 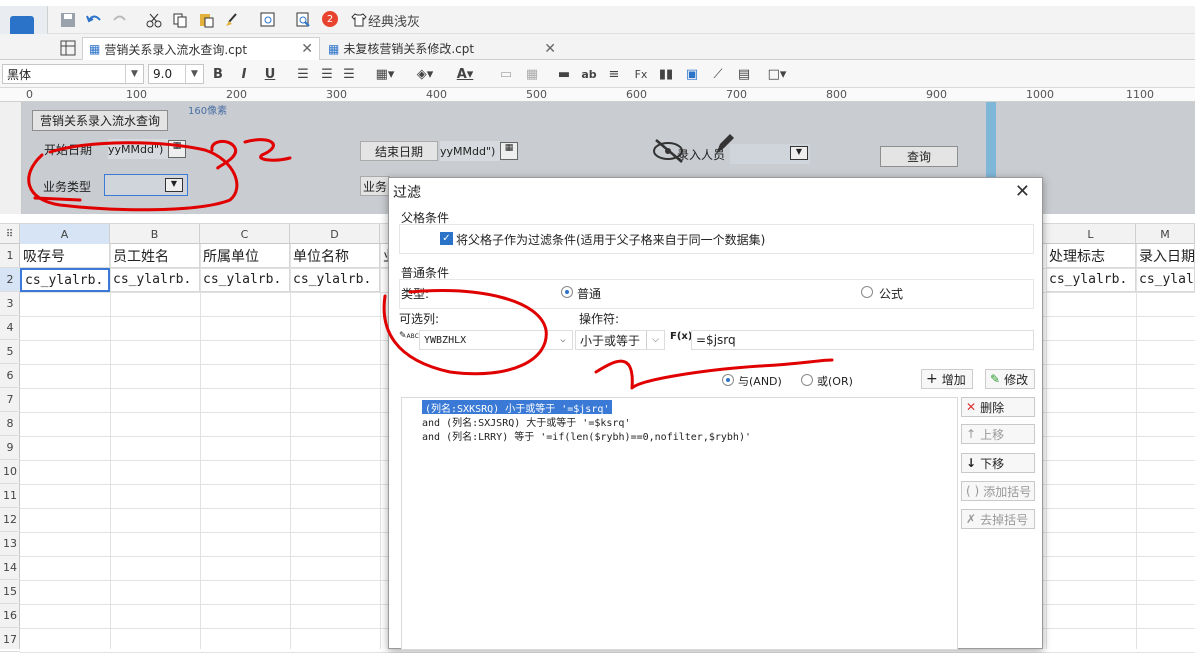 What do you see at coordinates (744, 74) in the screenshot?
I see `subreport-icon: ▤` at bounding box center [744, 74].